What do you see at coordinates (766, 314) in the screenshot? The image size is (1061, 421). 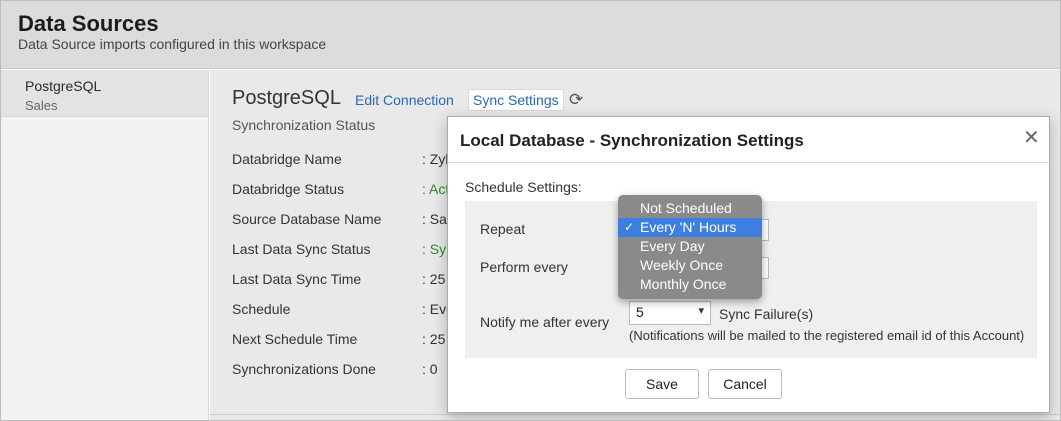 I see `sync-failure-text: Sync Failure(s)` at bounding box center [766, 314].